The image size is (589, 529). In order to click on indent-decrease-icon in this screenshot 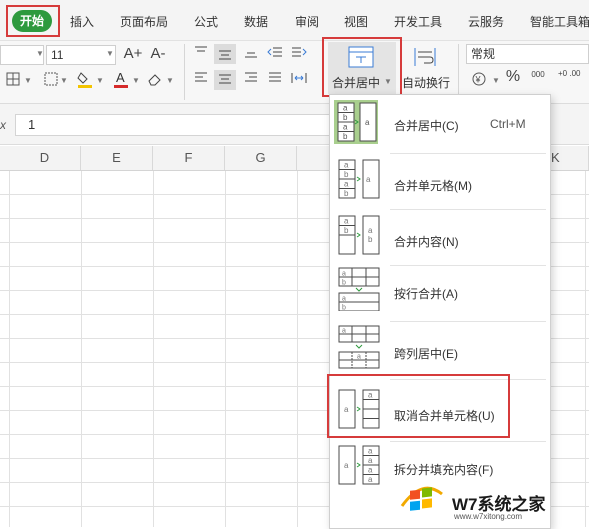, I will do `click(275, 53)`.